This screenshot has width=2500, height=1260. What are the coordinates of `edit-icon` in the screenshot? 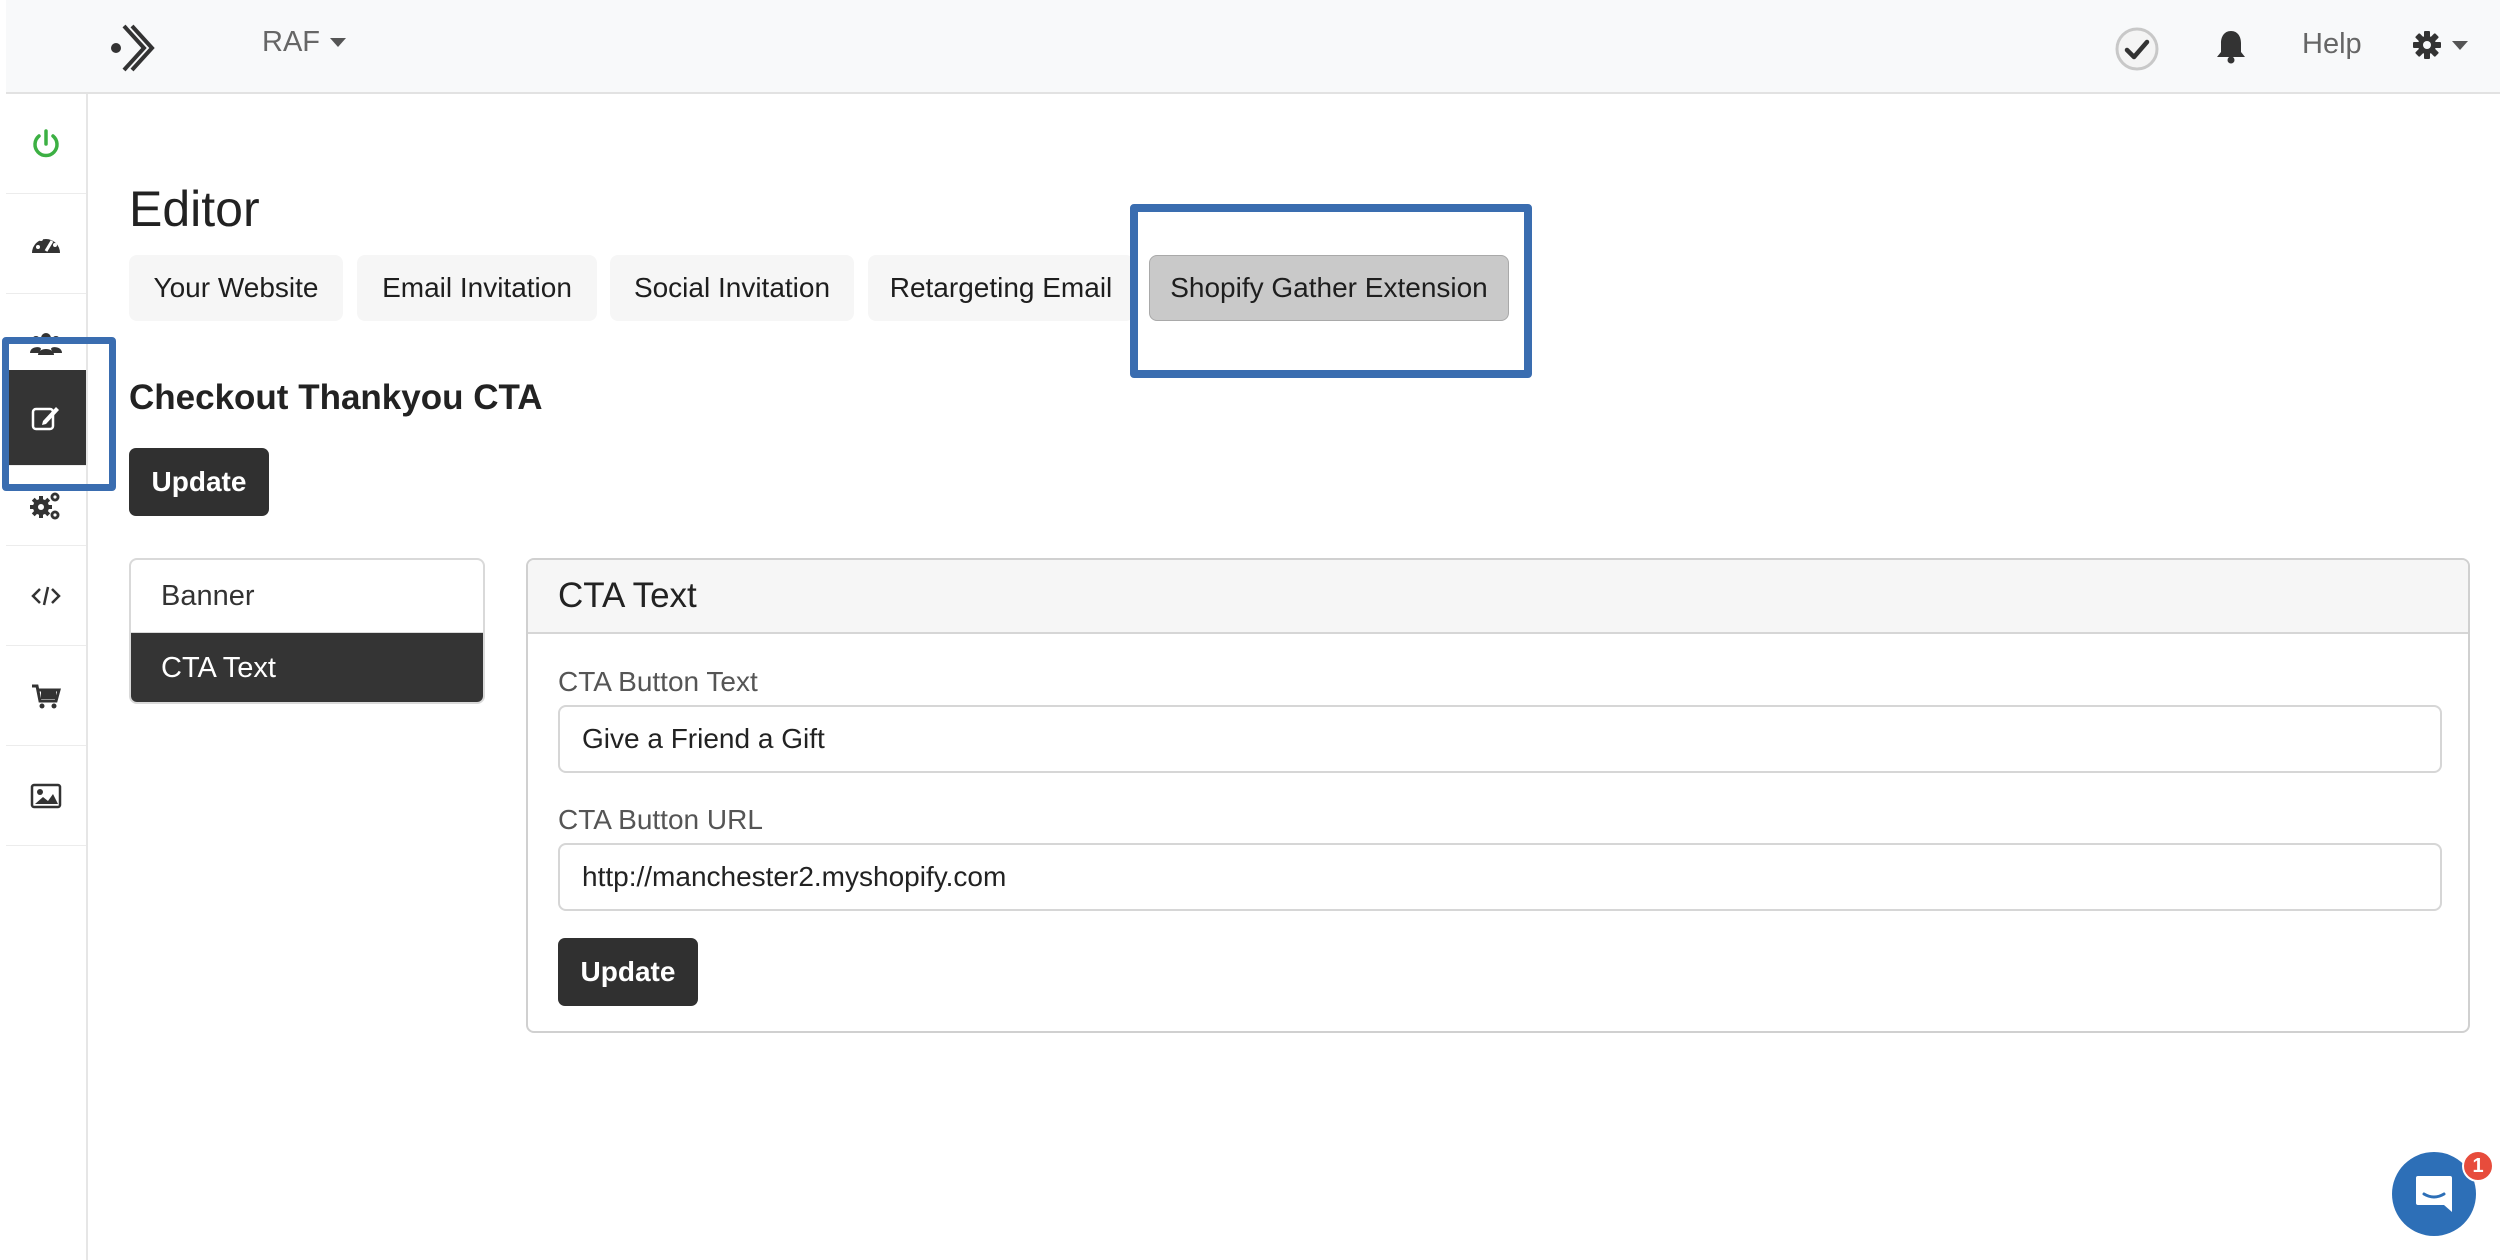 It's located at (45, 418).